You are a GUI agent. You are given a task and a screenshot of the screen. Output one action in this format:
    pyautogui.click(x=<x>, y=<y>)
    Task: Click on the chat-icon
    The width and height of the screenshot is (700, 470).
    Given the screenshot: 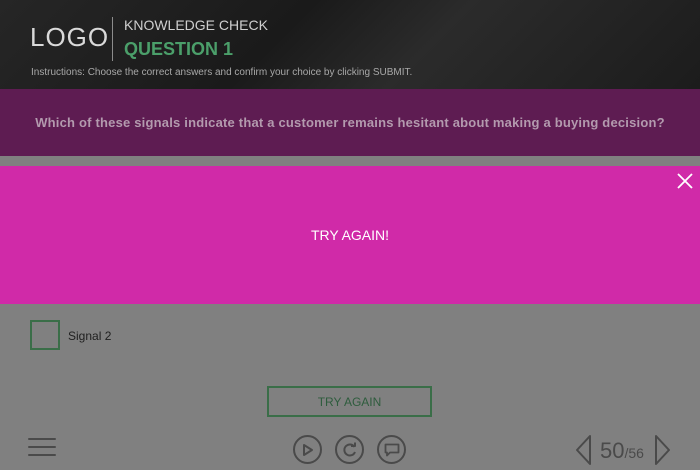 What is the action you would take?
    pyautogui.click(x=391, y=449)
    